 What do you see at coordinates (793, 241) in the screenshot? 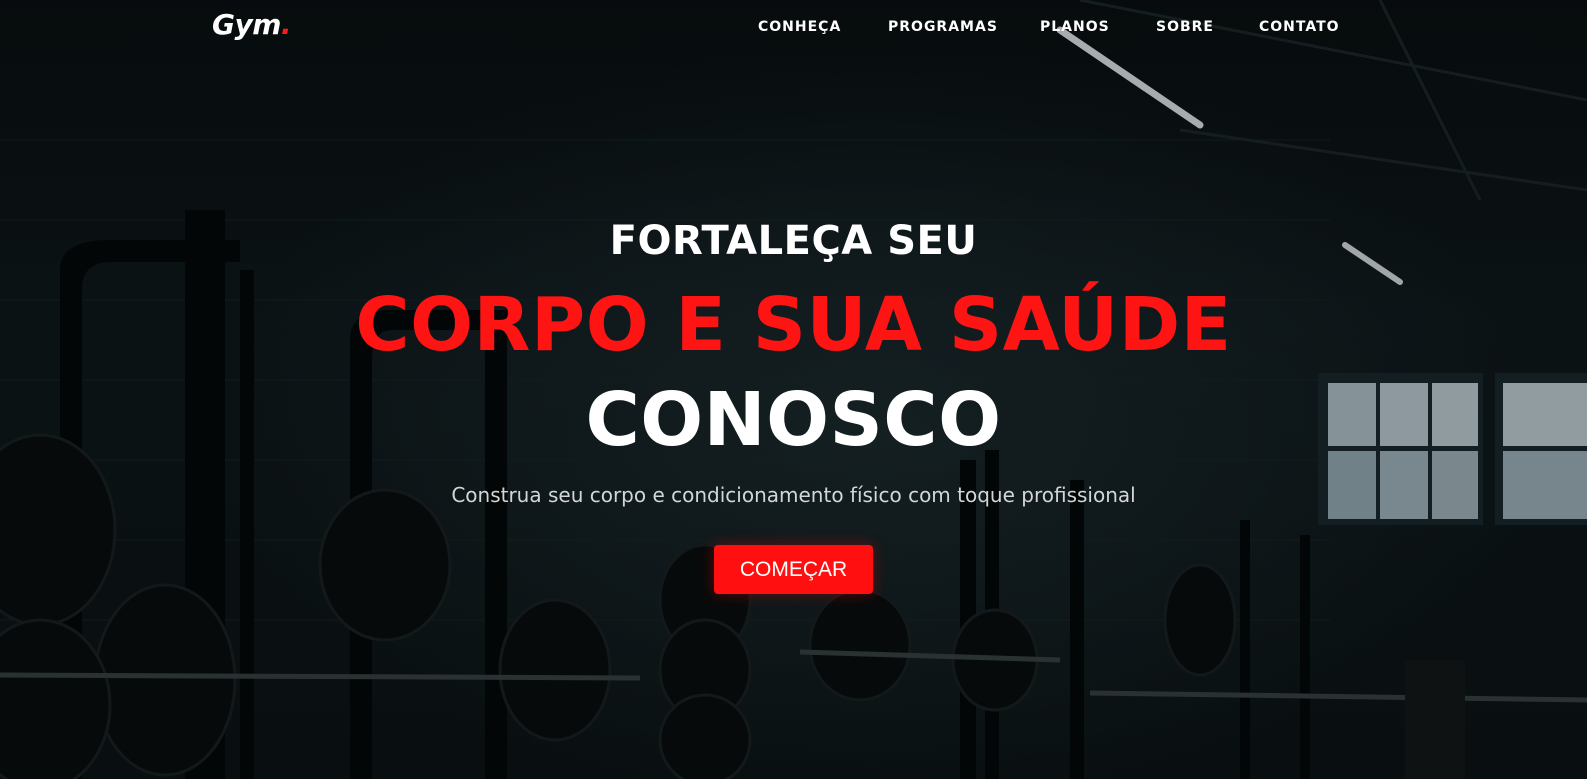
I see `hero-kicker: FORTALEÇA SEU` at bounding box center [793, 241].